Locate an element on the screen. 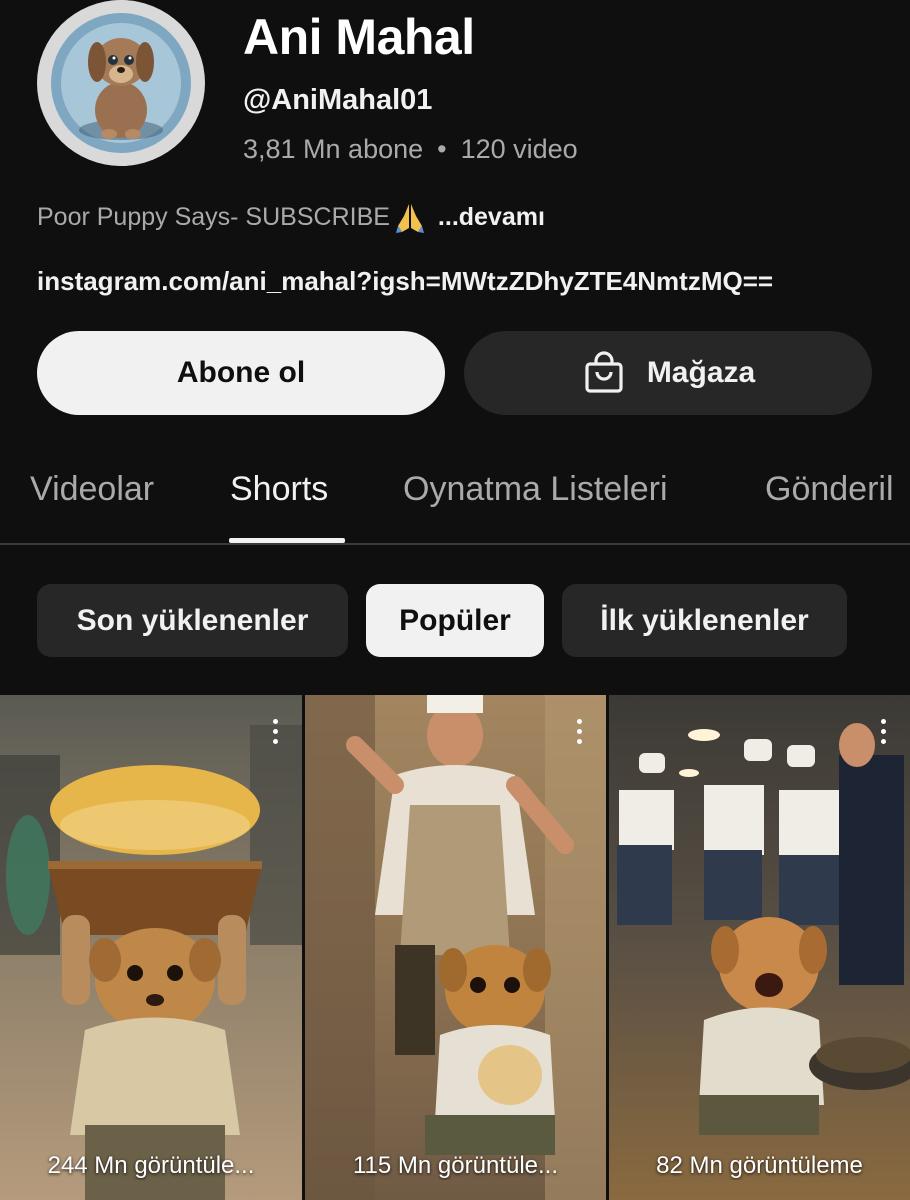 Image resolution: width=910 pixels, height=1200 pixels. channel-description: Poor Puppy Says- SUBSCRIBE ...devamı is located at coordinates (291, 217).